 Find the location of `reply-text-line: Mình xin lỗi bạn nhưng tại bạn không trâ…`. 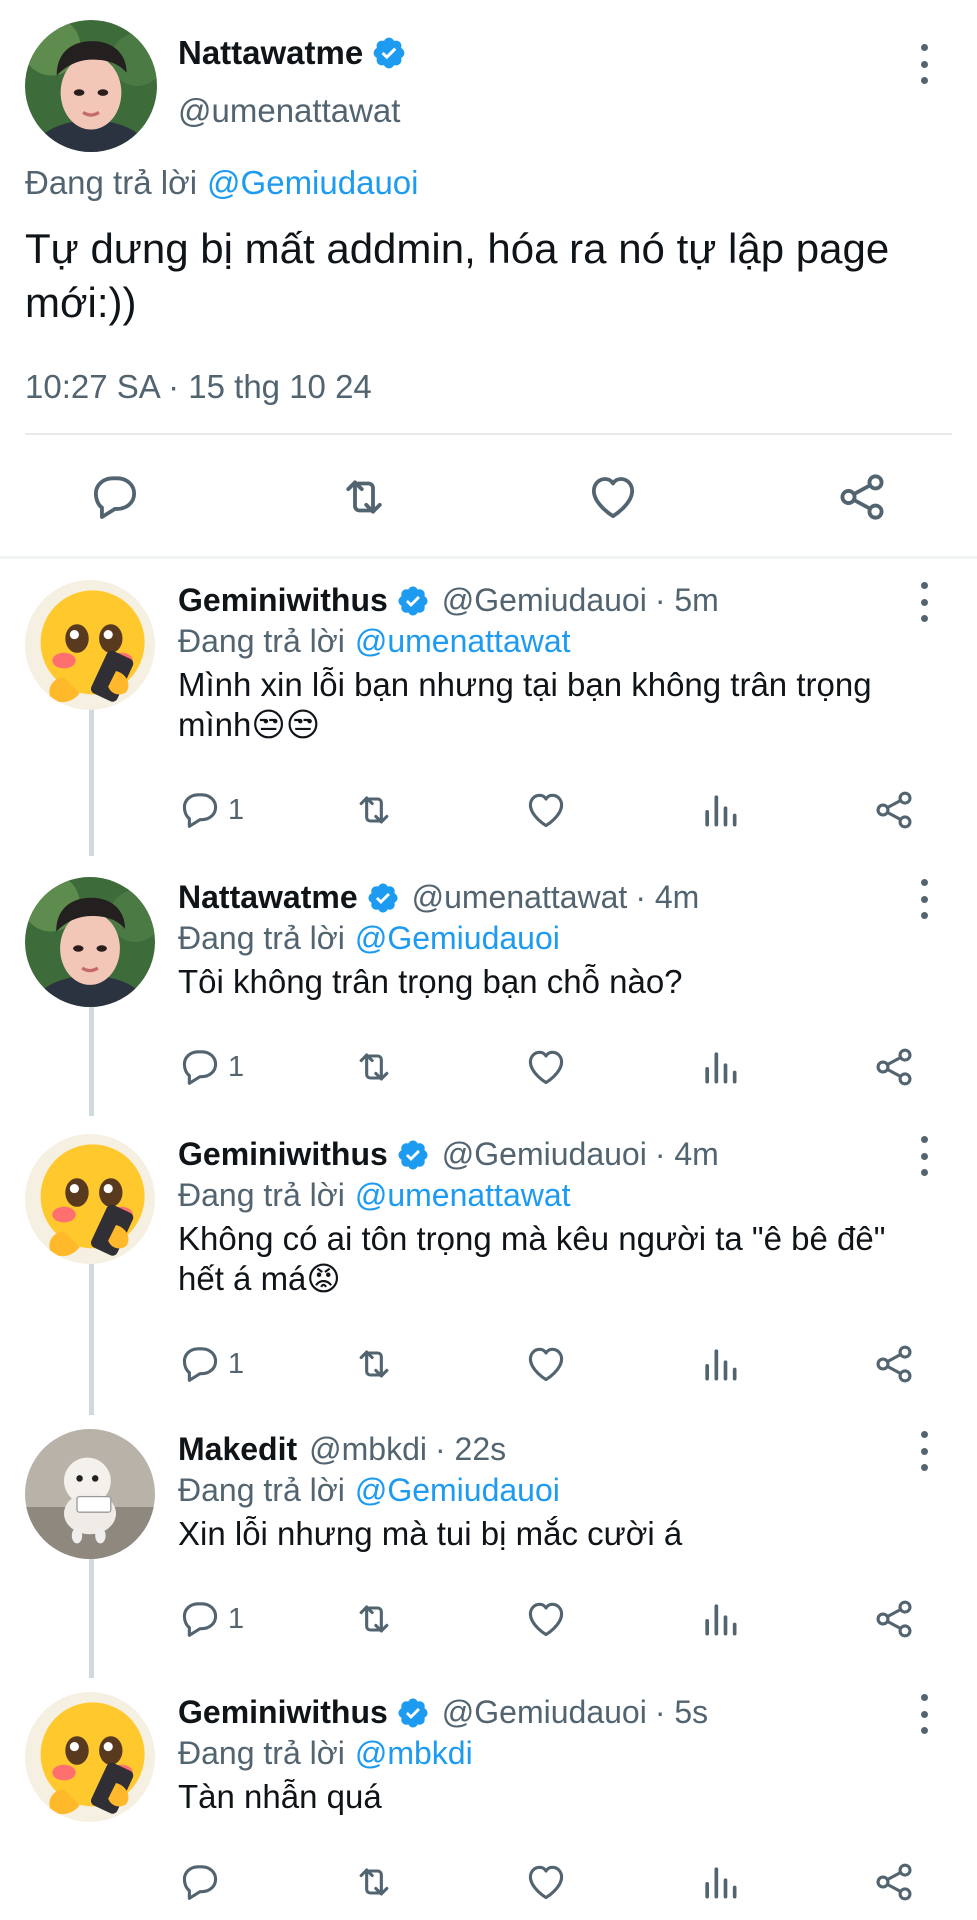

reply-text-line: Mình xin lỗi bạn nhưng tại bạn không trâ… is located at coordinates (525, 684).